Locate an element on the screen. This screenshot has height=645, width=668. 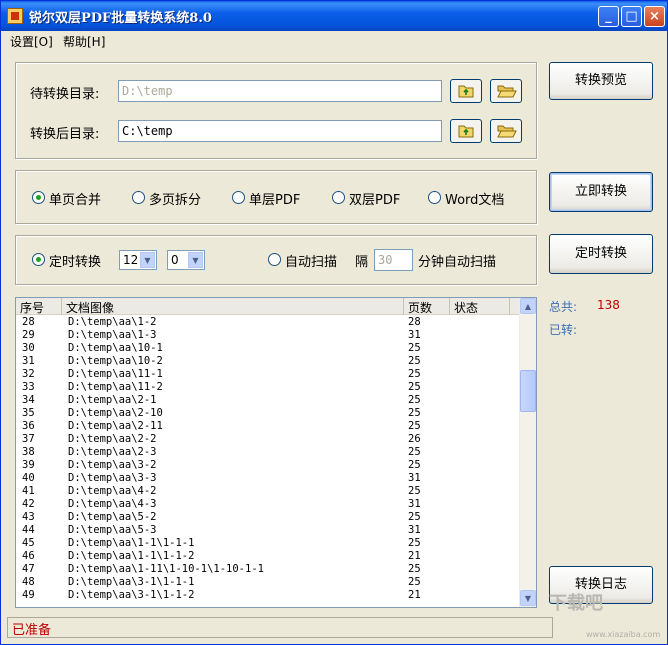
mode-word-label: Word文档 is located at coordinates (475, 200).